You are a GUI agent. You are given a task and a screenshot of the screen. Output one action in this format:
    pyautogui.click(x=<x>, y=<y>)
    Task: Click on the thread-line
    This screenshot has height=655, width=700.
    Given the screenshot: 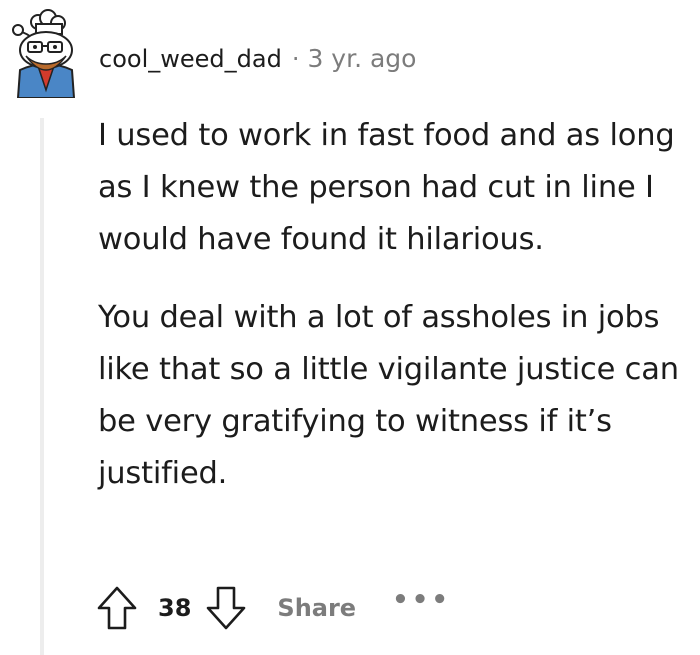 What is the action you would take?
    pyautogui.click(x=42, y=386)
    